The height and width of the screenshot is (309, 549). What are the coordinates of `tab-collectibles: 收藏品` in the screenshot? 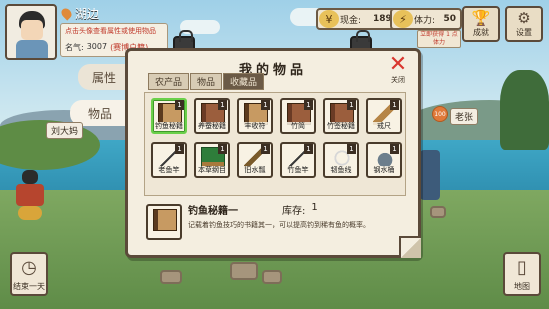 It's located at (244, 81).